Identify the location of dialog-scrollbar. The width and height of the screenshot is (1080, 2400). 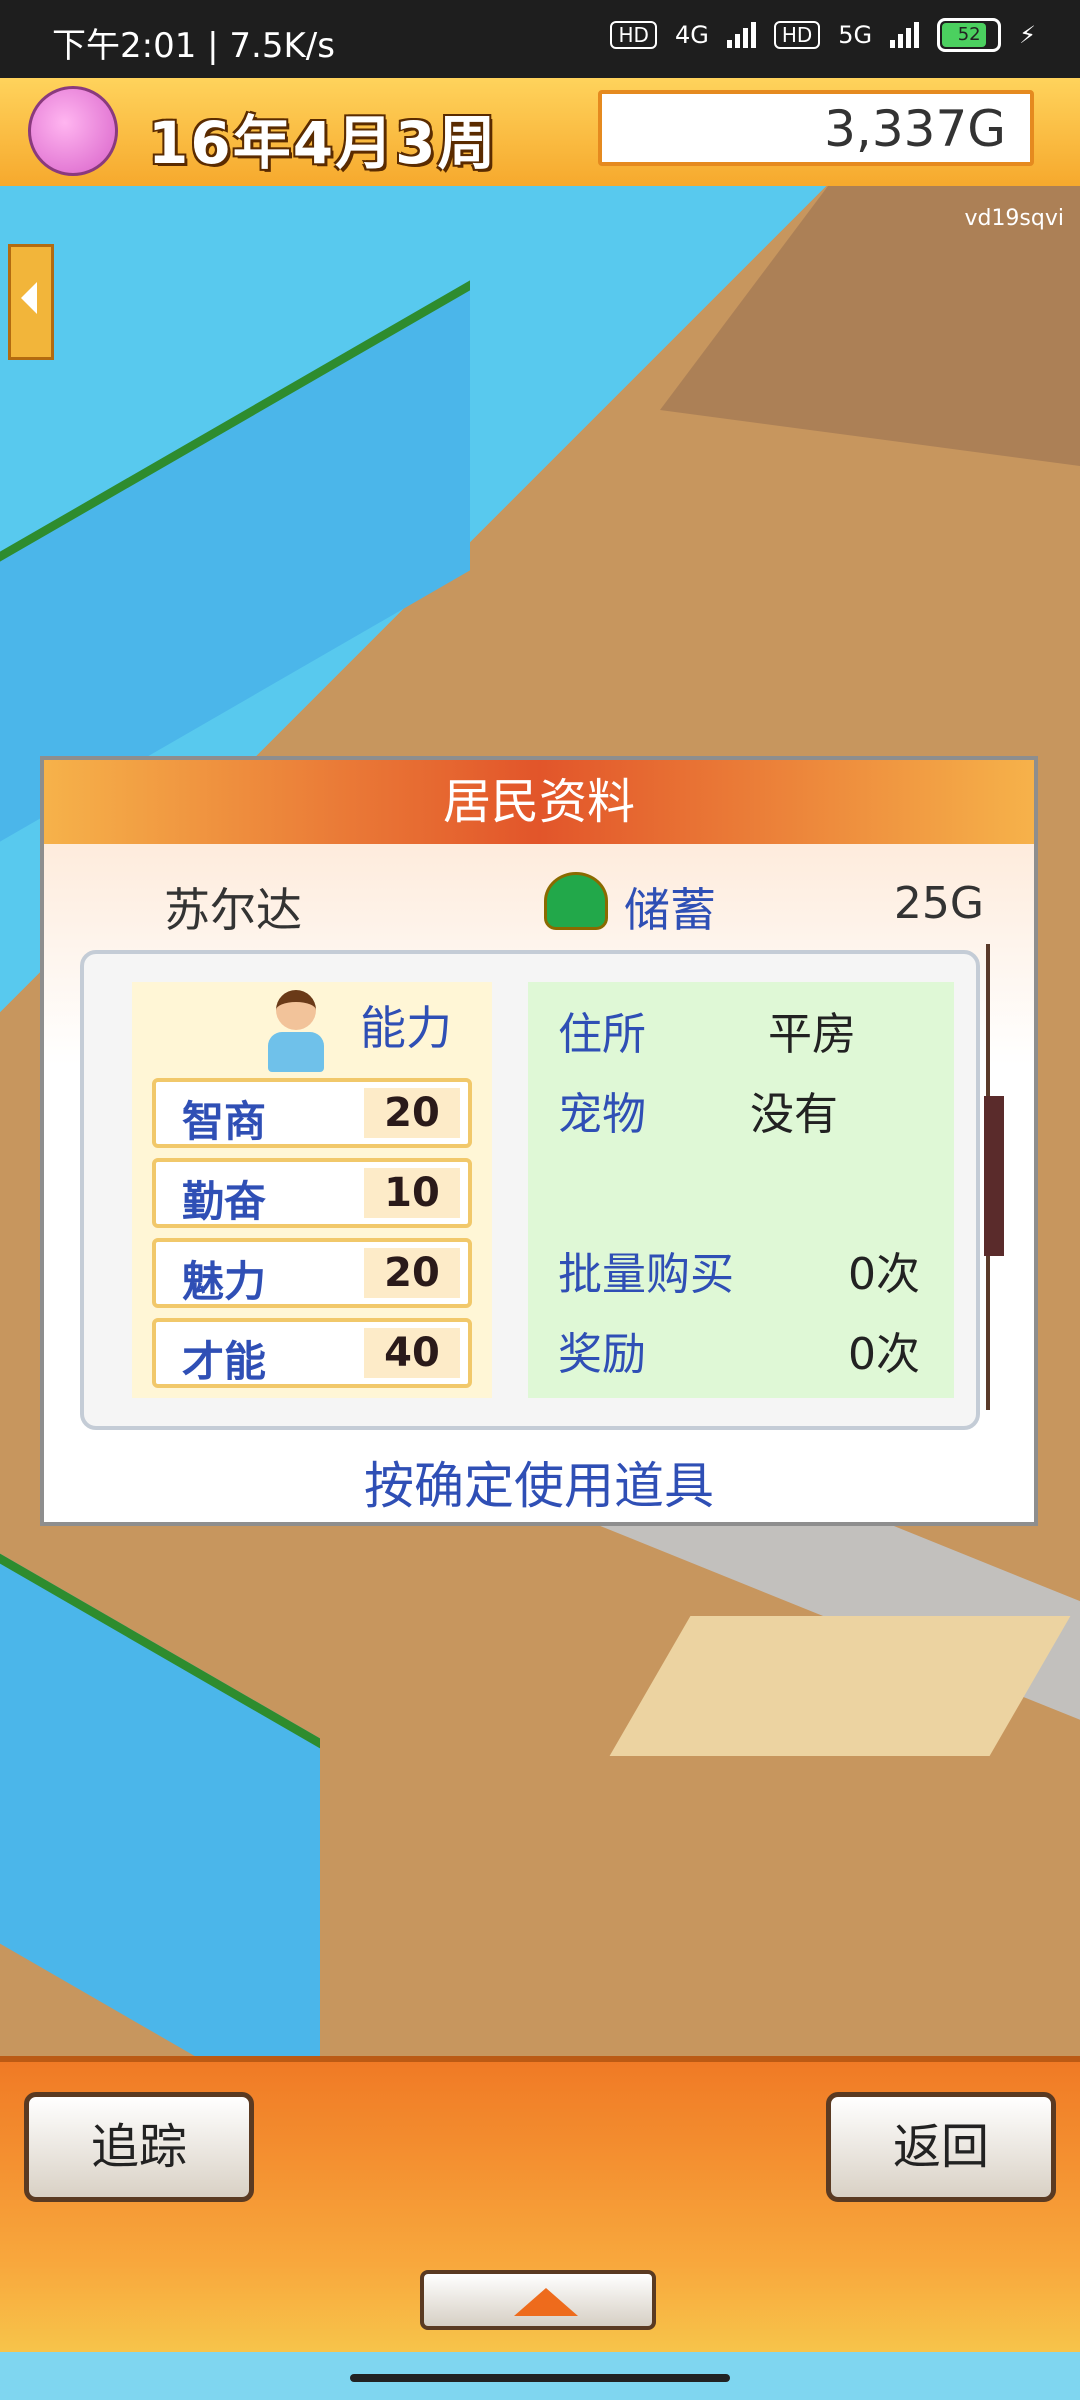
(995, 1177).